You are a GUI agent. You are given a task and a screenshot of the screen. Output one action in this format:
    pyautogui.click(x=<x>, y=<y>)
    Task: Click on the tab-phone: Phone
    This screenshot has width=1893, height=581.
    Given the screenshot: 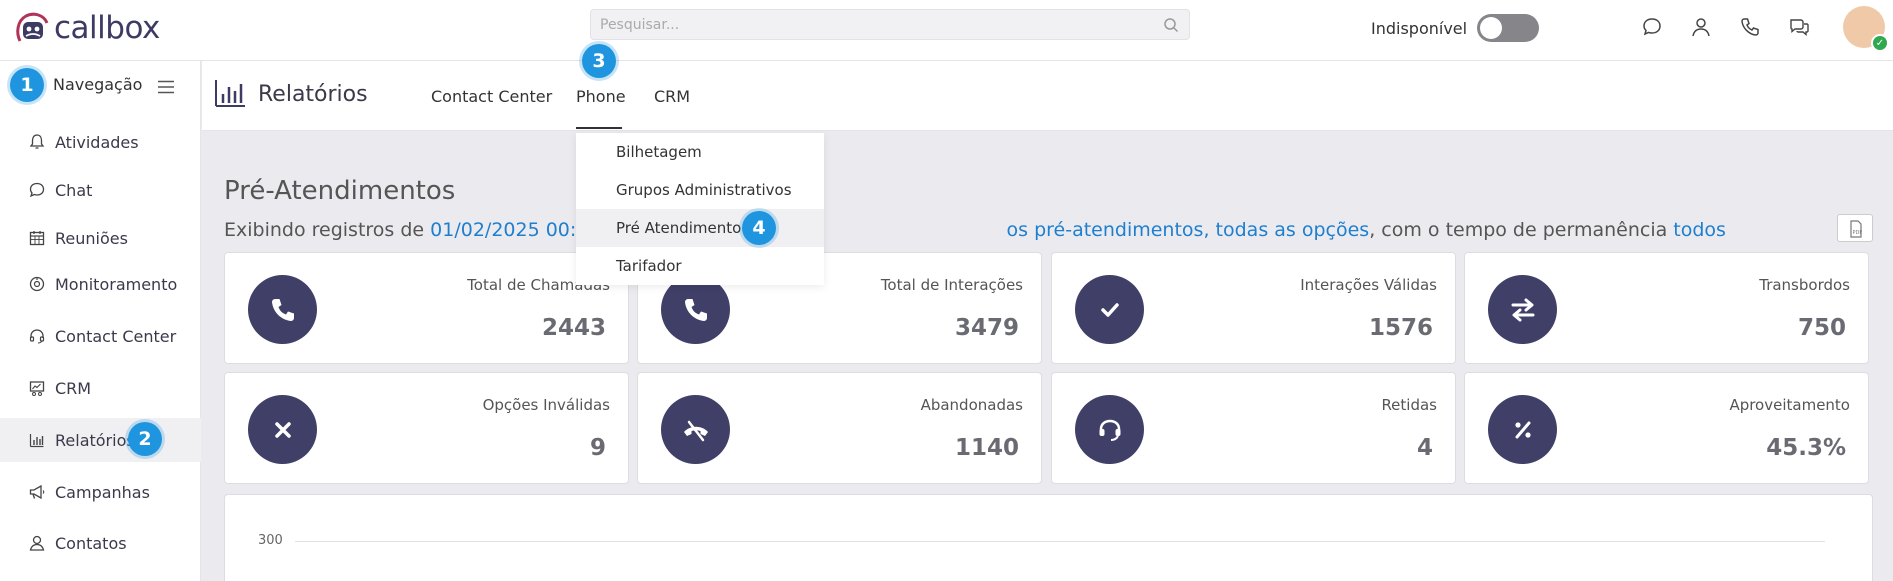 What is the action you would take?
    pyautogui.click(x=601, y=96)
    